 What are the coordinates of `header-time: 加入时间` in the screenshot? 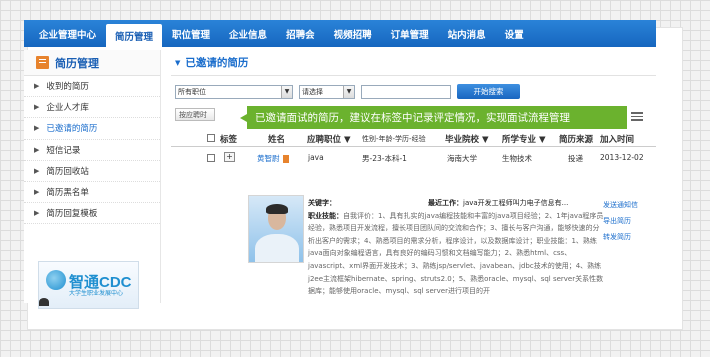 It's located at (617, 140).